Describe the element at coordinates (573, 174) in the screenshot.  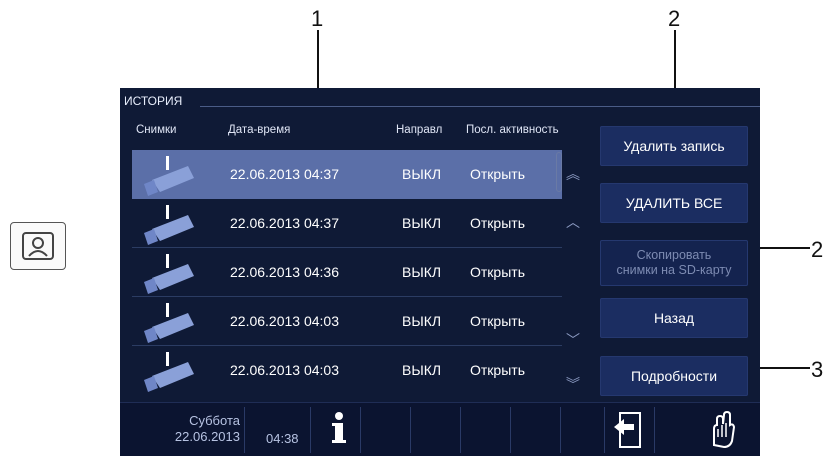
I see `double-chevron-up-icon: ︽` at that location.